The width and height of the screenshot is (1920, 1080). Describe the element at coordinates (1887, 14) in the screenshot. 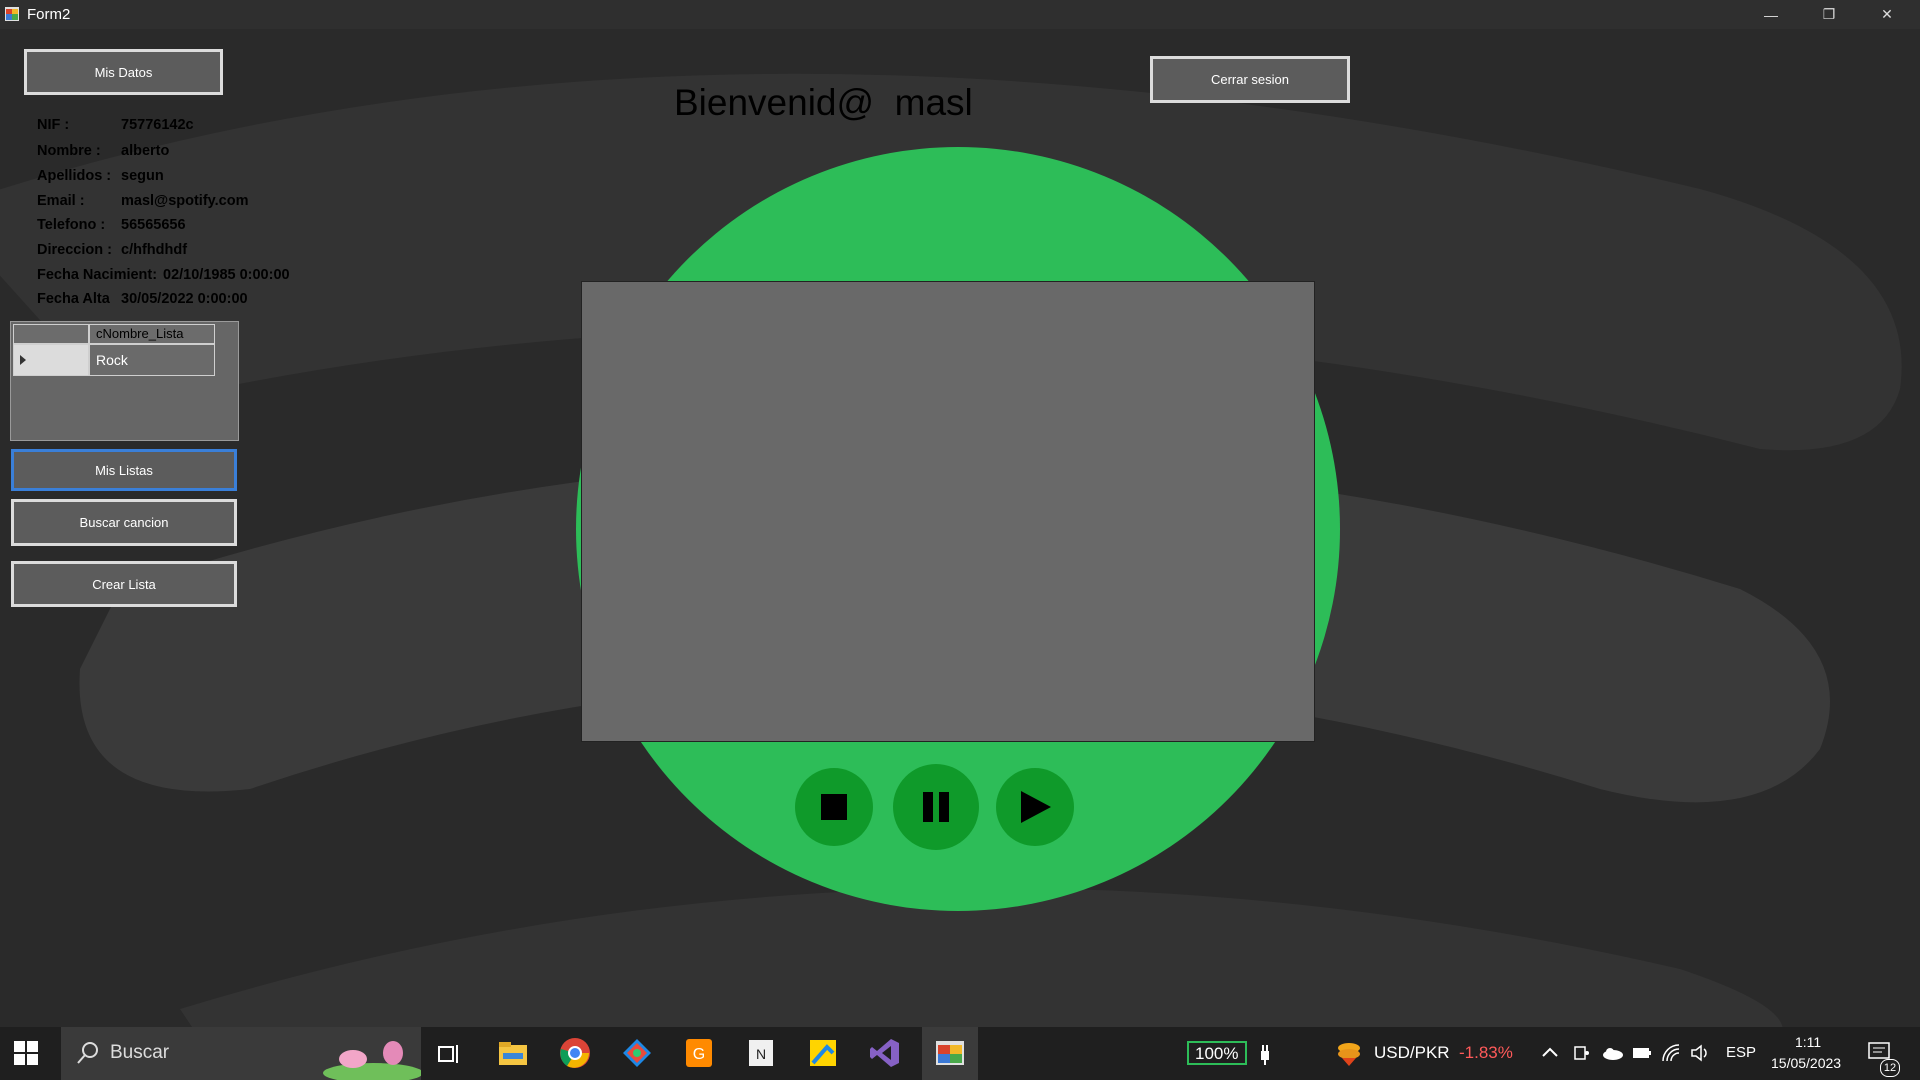

I see `close-button: ✕` at that location.